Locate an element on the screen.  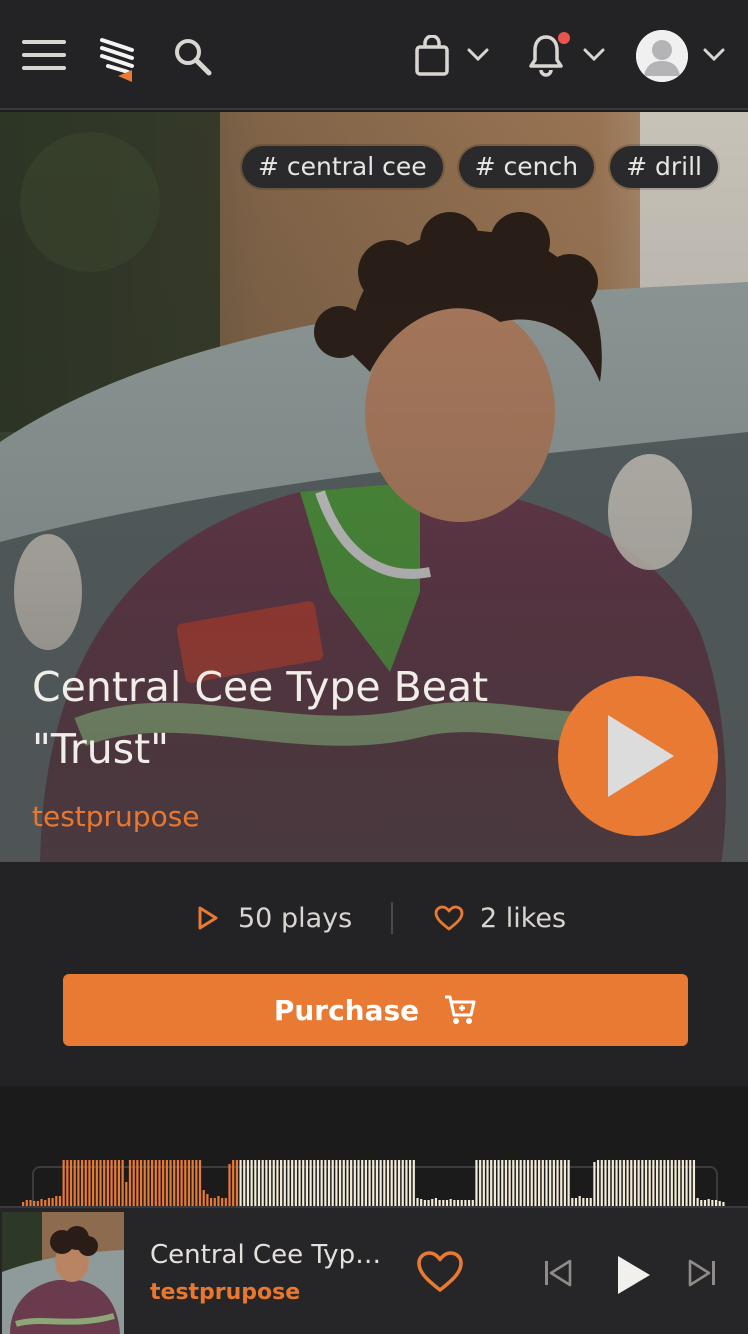
plays-label: 50 plays is located at coordinates (295, 918).